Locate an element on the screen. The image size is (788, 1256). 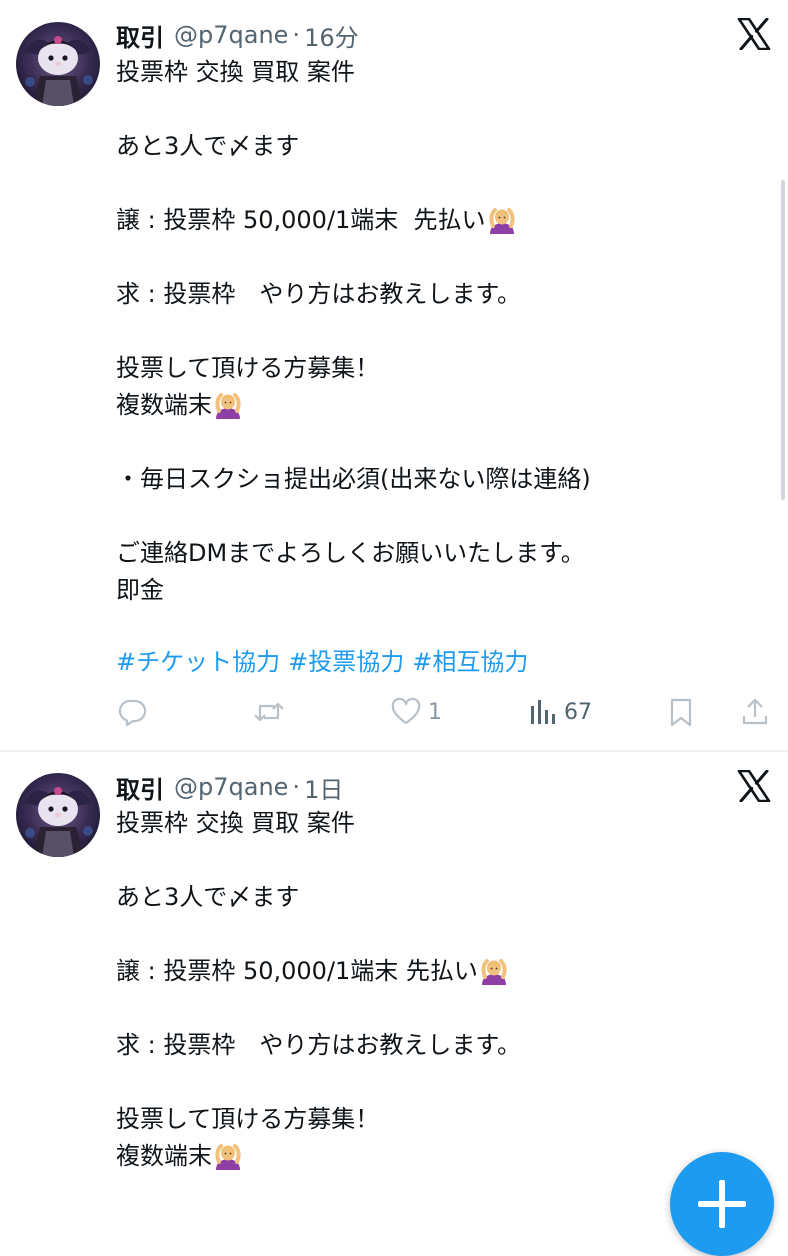
share-button is located at coordinates (755, 712).